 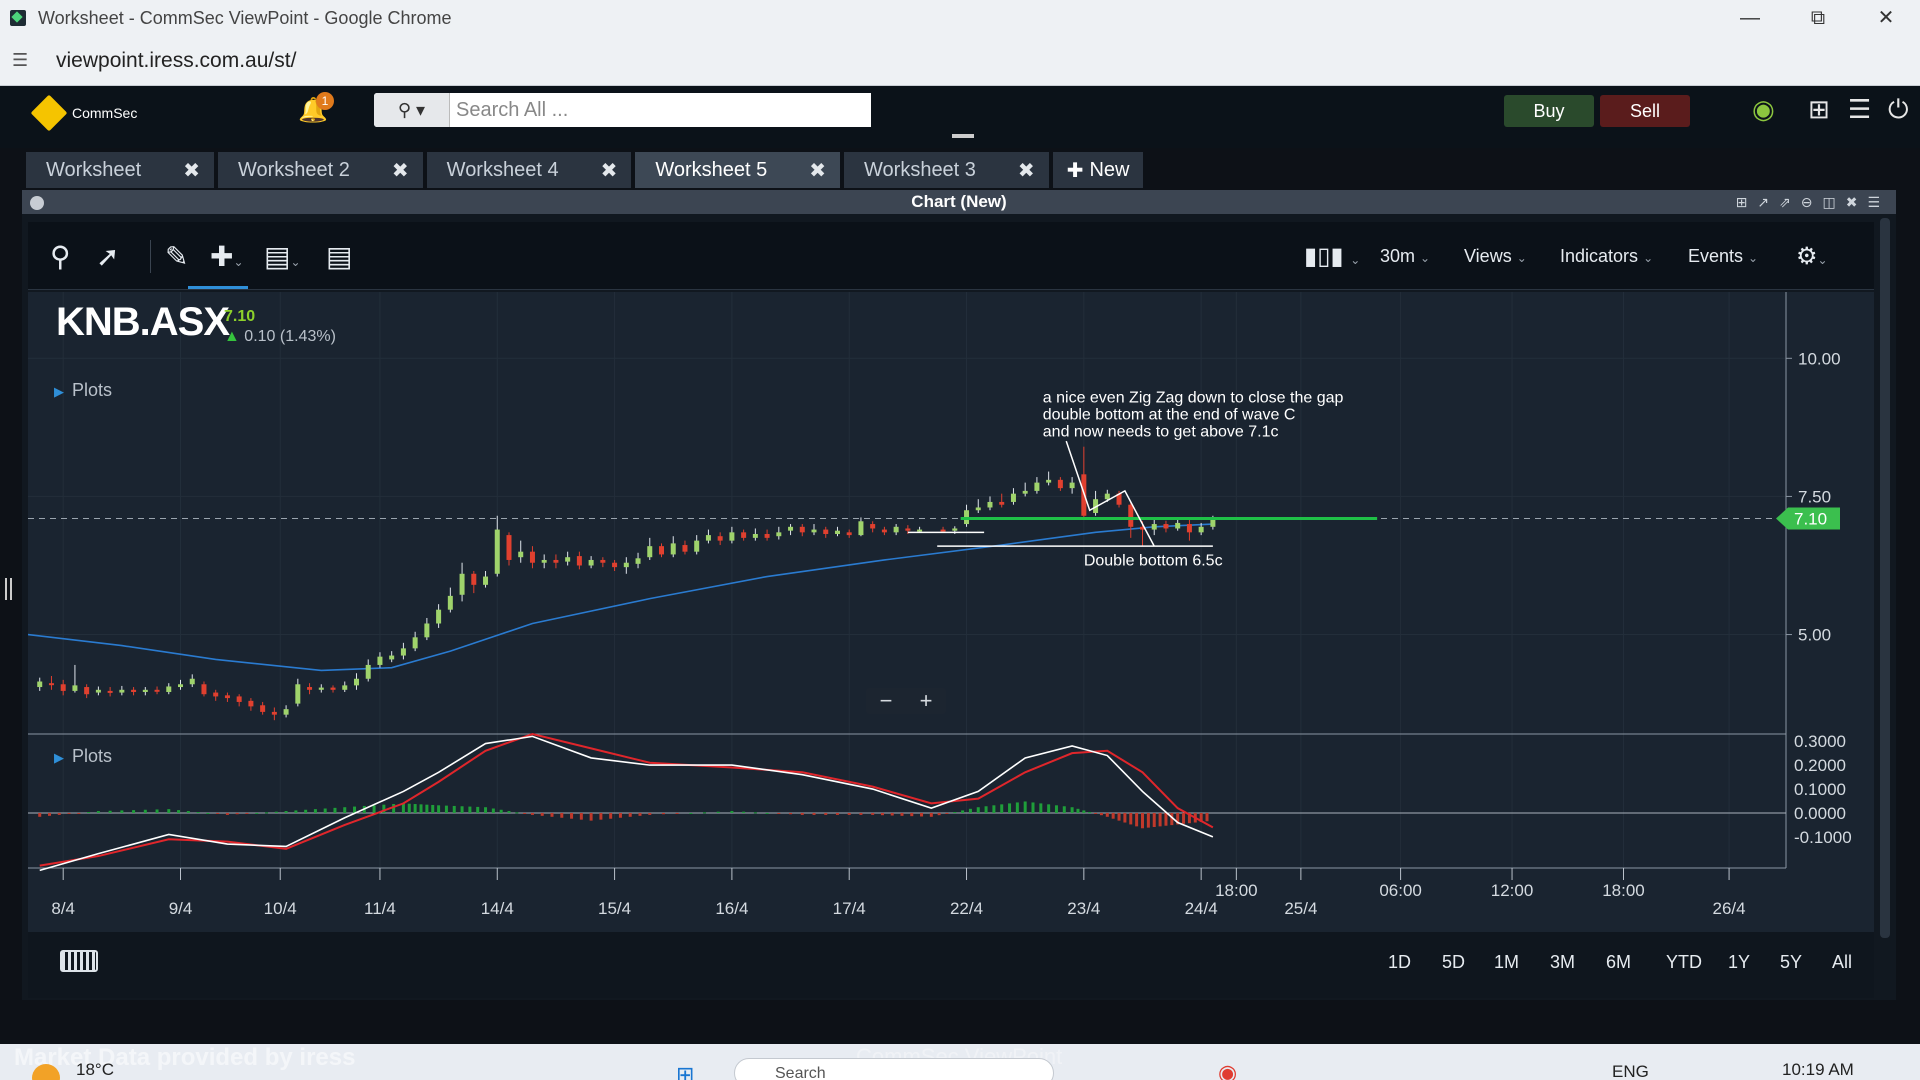 What do you see at coordinates (83, 756) in the screenshot?
I see `osc-plots-toggle: ▶ Plots` at bounding box center [83, 756].